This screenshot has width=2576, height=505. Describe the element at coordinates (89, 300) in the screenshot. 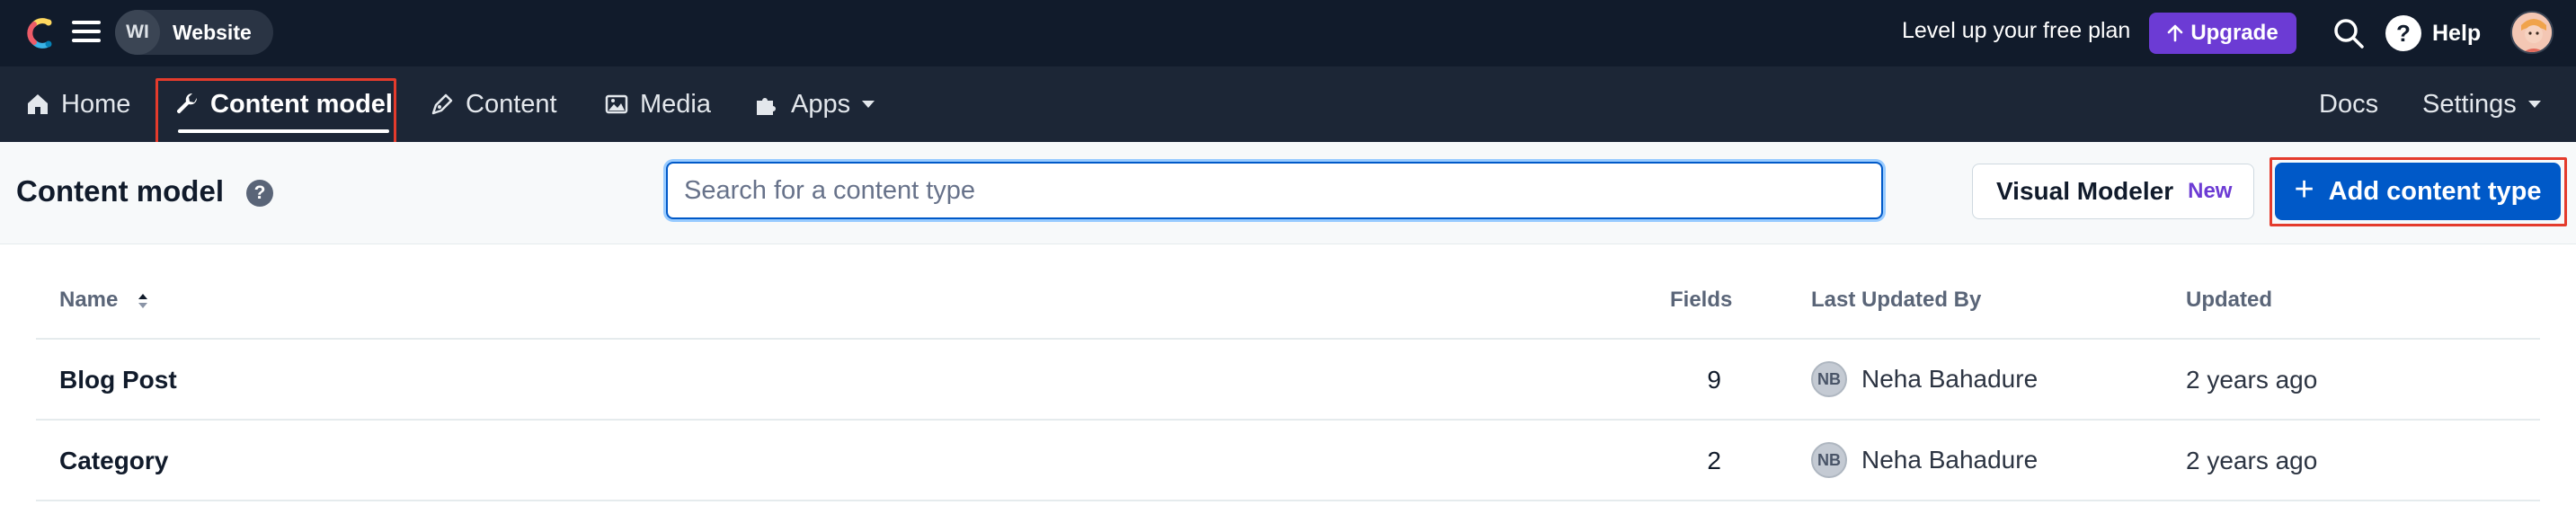

I see `column-name-label: Name` at that location.